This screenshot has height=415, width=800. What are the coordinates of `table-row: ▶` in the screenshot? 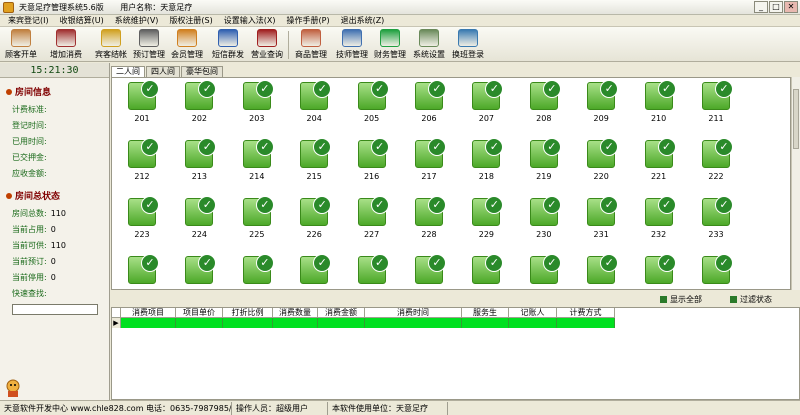 It's located at (455, 323).